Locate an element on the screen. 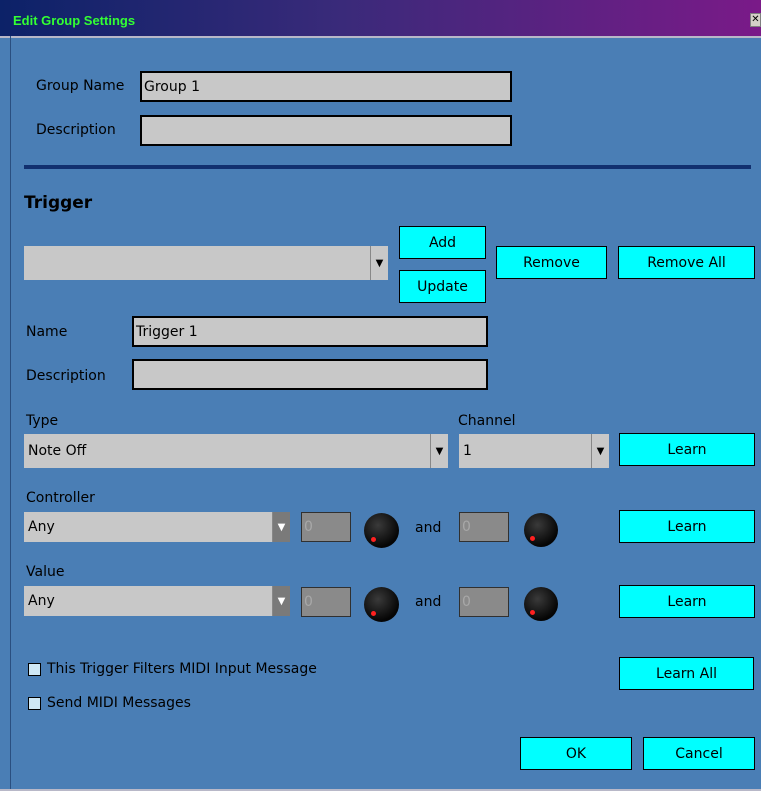  channel-select: 1 ▼ is located at coordinates (534, 451).